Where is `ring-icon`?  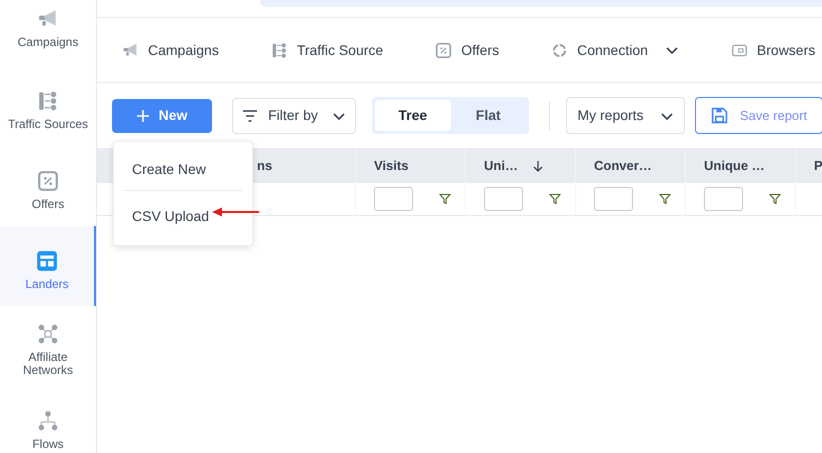
ring-icon is located at coordinates (559, 50).